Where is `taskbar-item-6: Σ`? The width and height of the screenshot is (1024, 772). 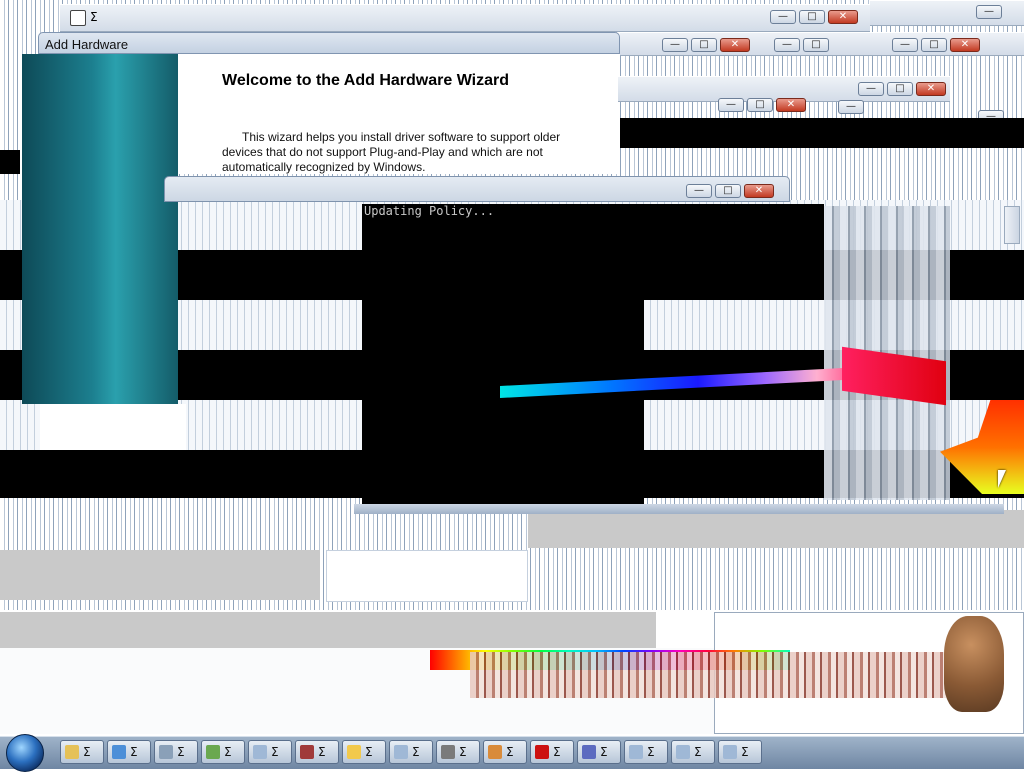 taskbar-item-6: Σ is located at coordinates (317, 752).